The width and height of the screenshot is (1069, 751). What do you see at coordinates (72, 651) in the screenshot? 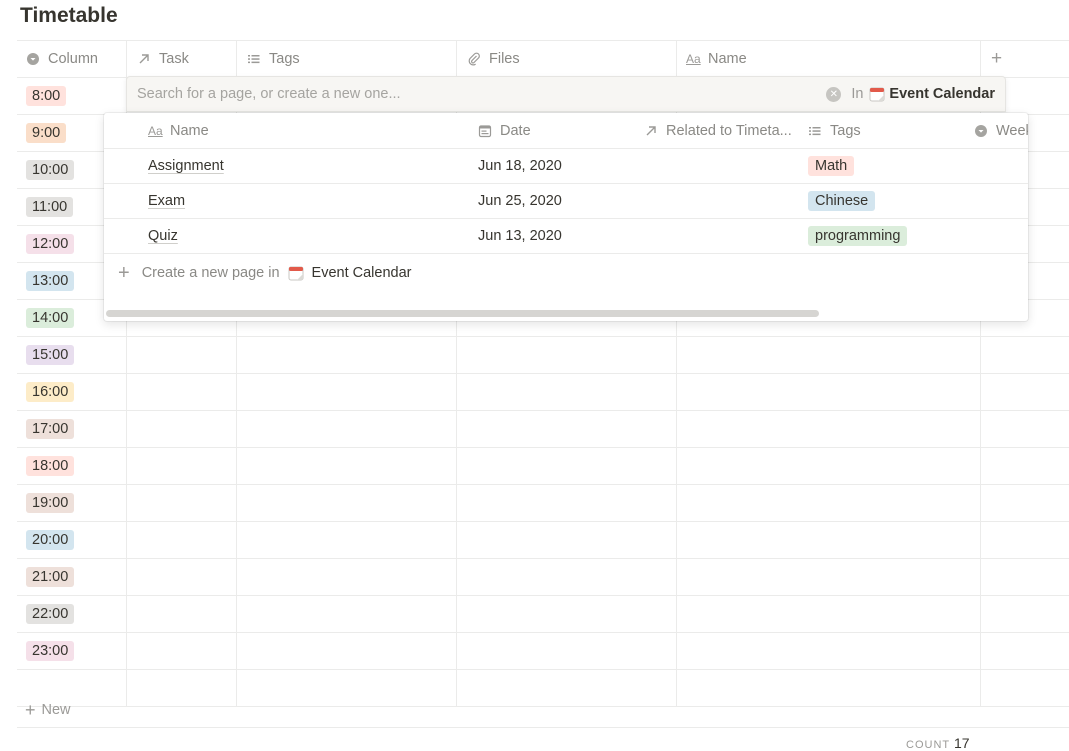
I see `time-cell: 23:00` at bounding box center [72, 651].